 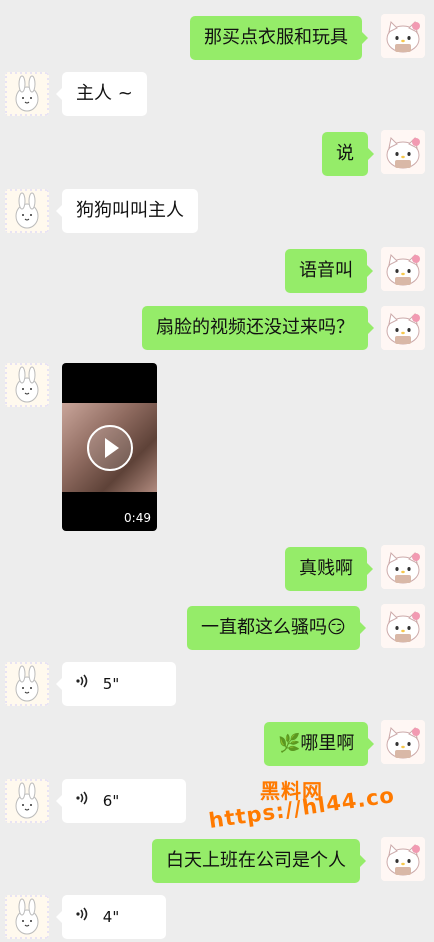 I want to click on voice-duration: 5", so click(x=111, y=684).